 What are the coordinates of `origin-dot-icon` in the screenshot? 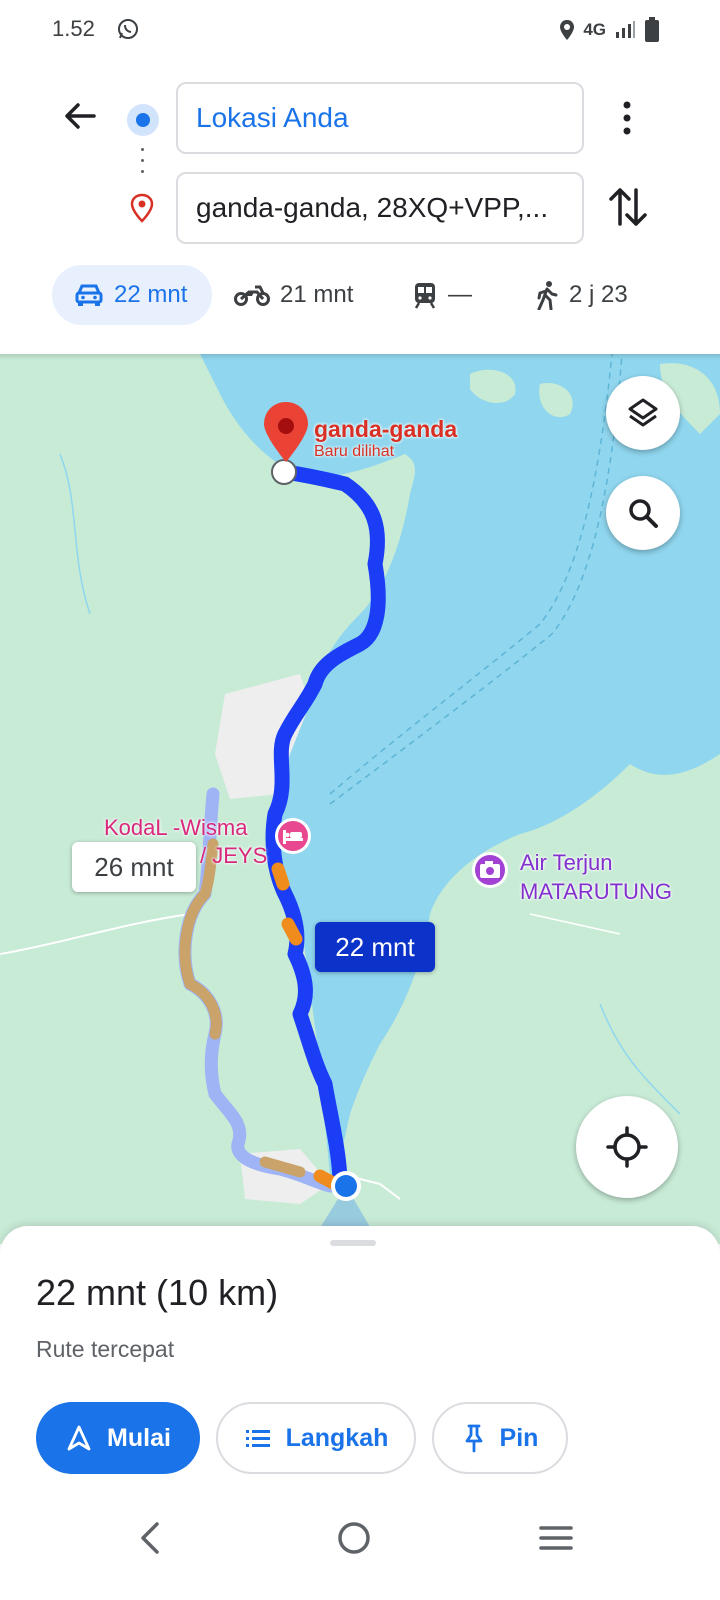 It's located at (143, 120).